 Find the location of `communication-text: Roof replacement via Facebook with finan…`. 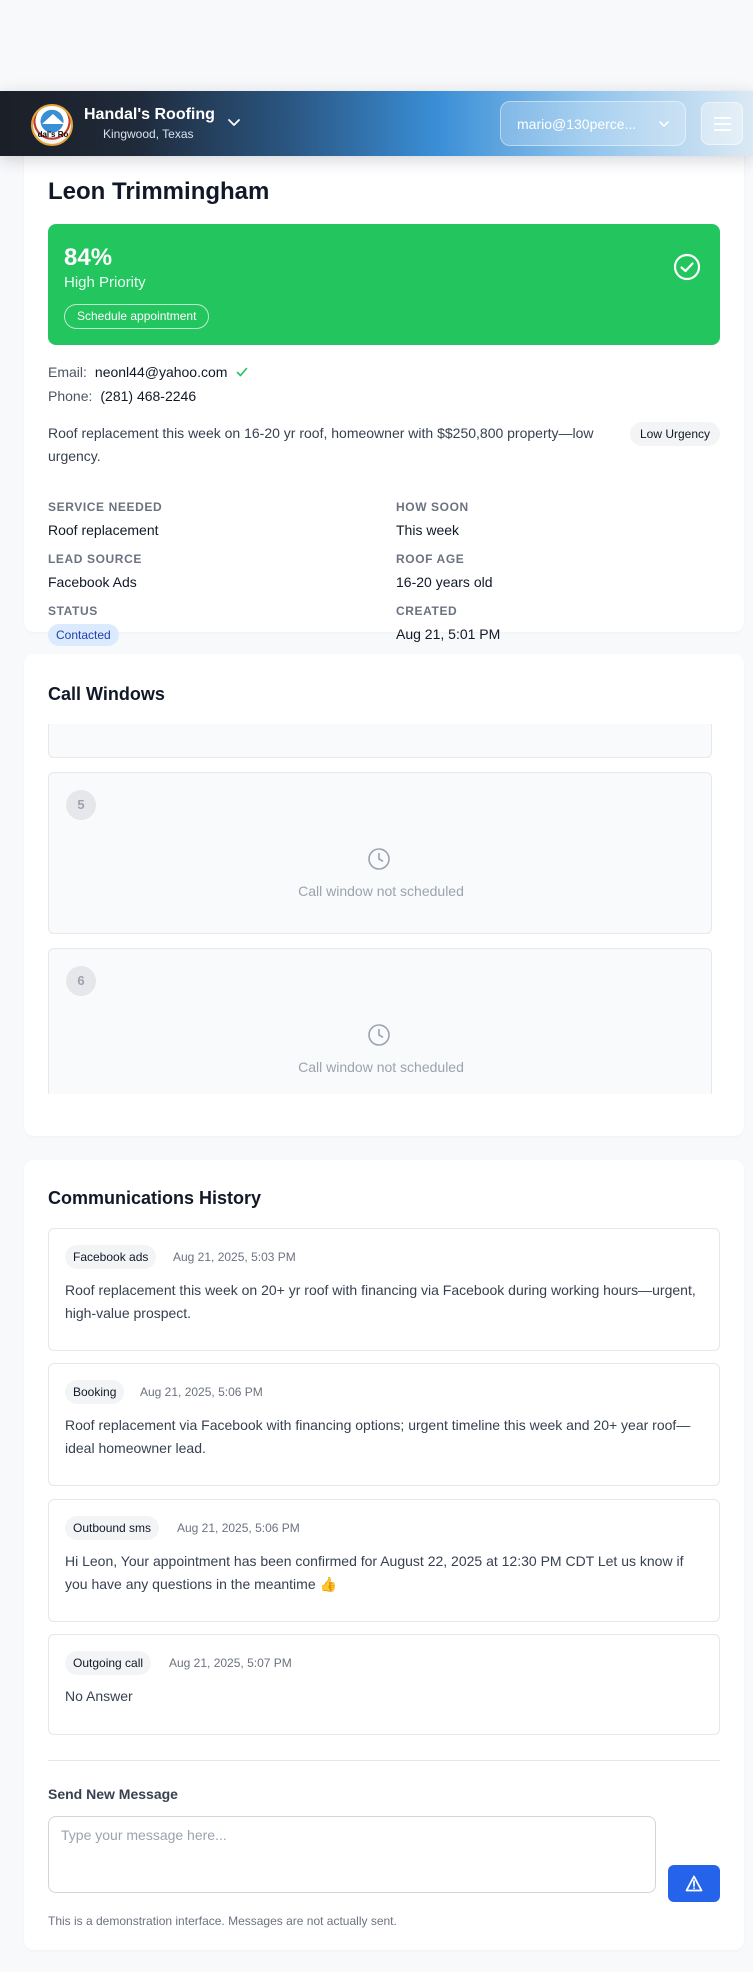

communication-text: Roof replacement via Facebook with finan… is located at coordinates (378, 1436).